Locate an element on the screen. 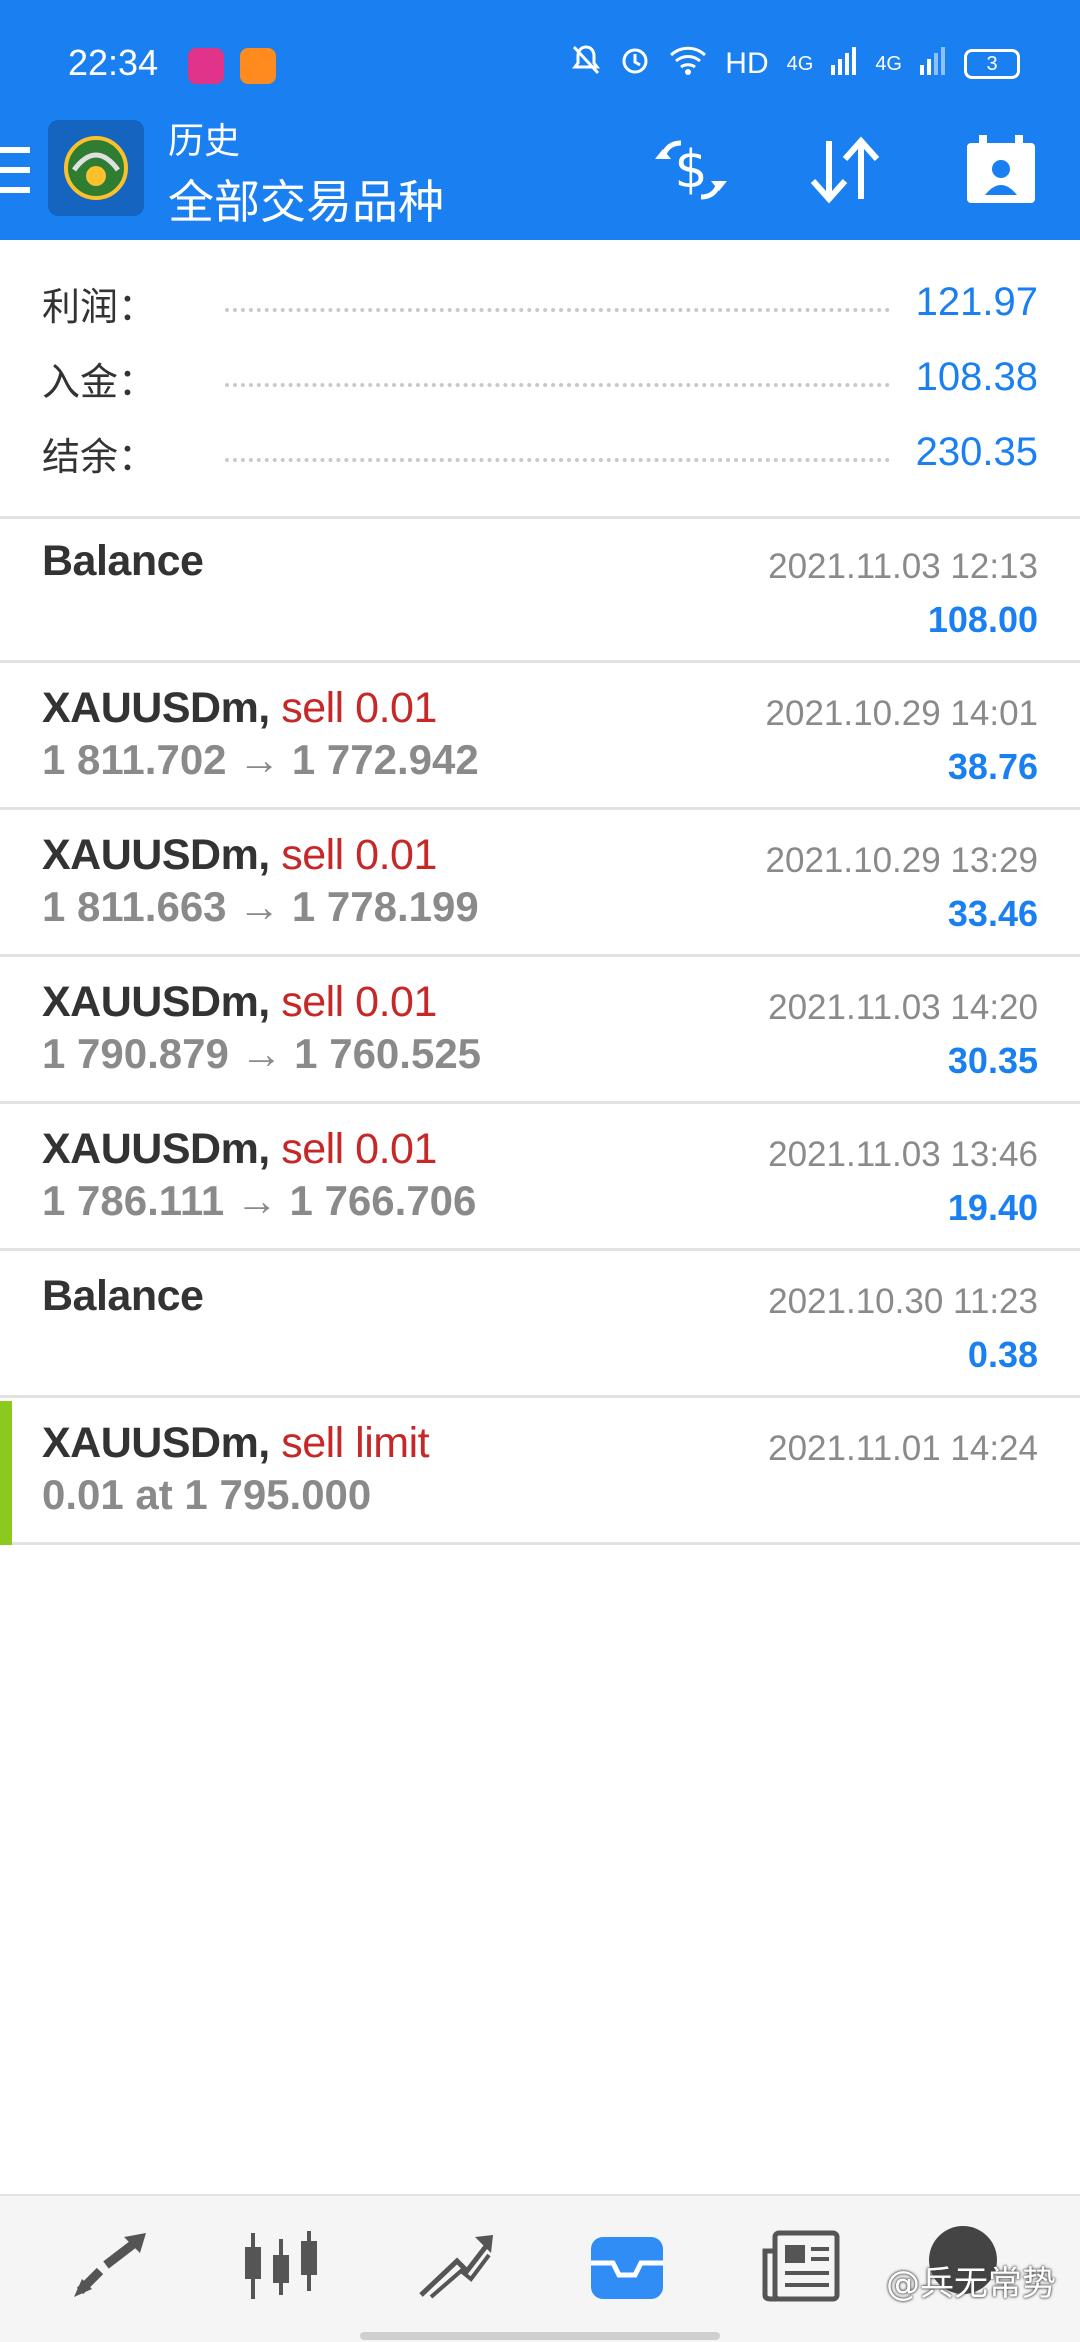 The image size is (1080, 2342). deal-time: 2021.11.03 14:20 is located at coordinates (903, 1007).